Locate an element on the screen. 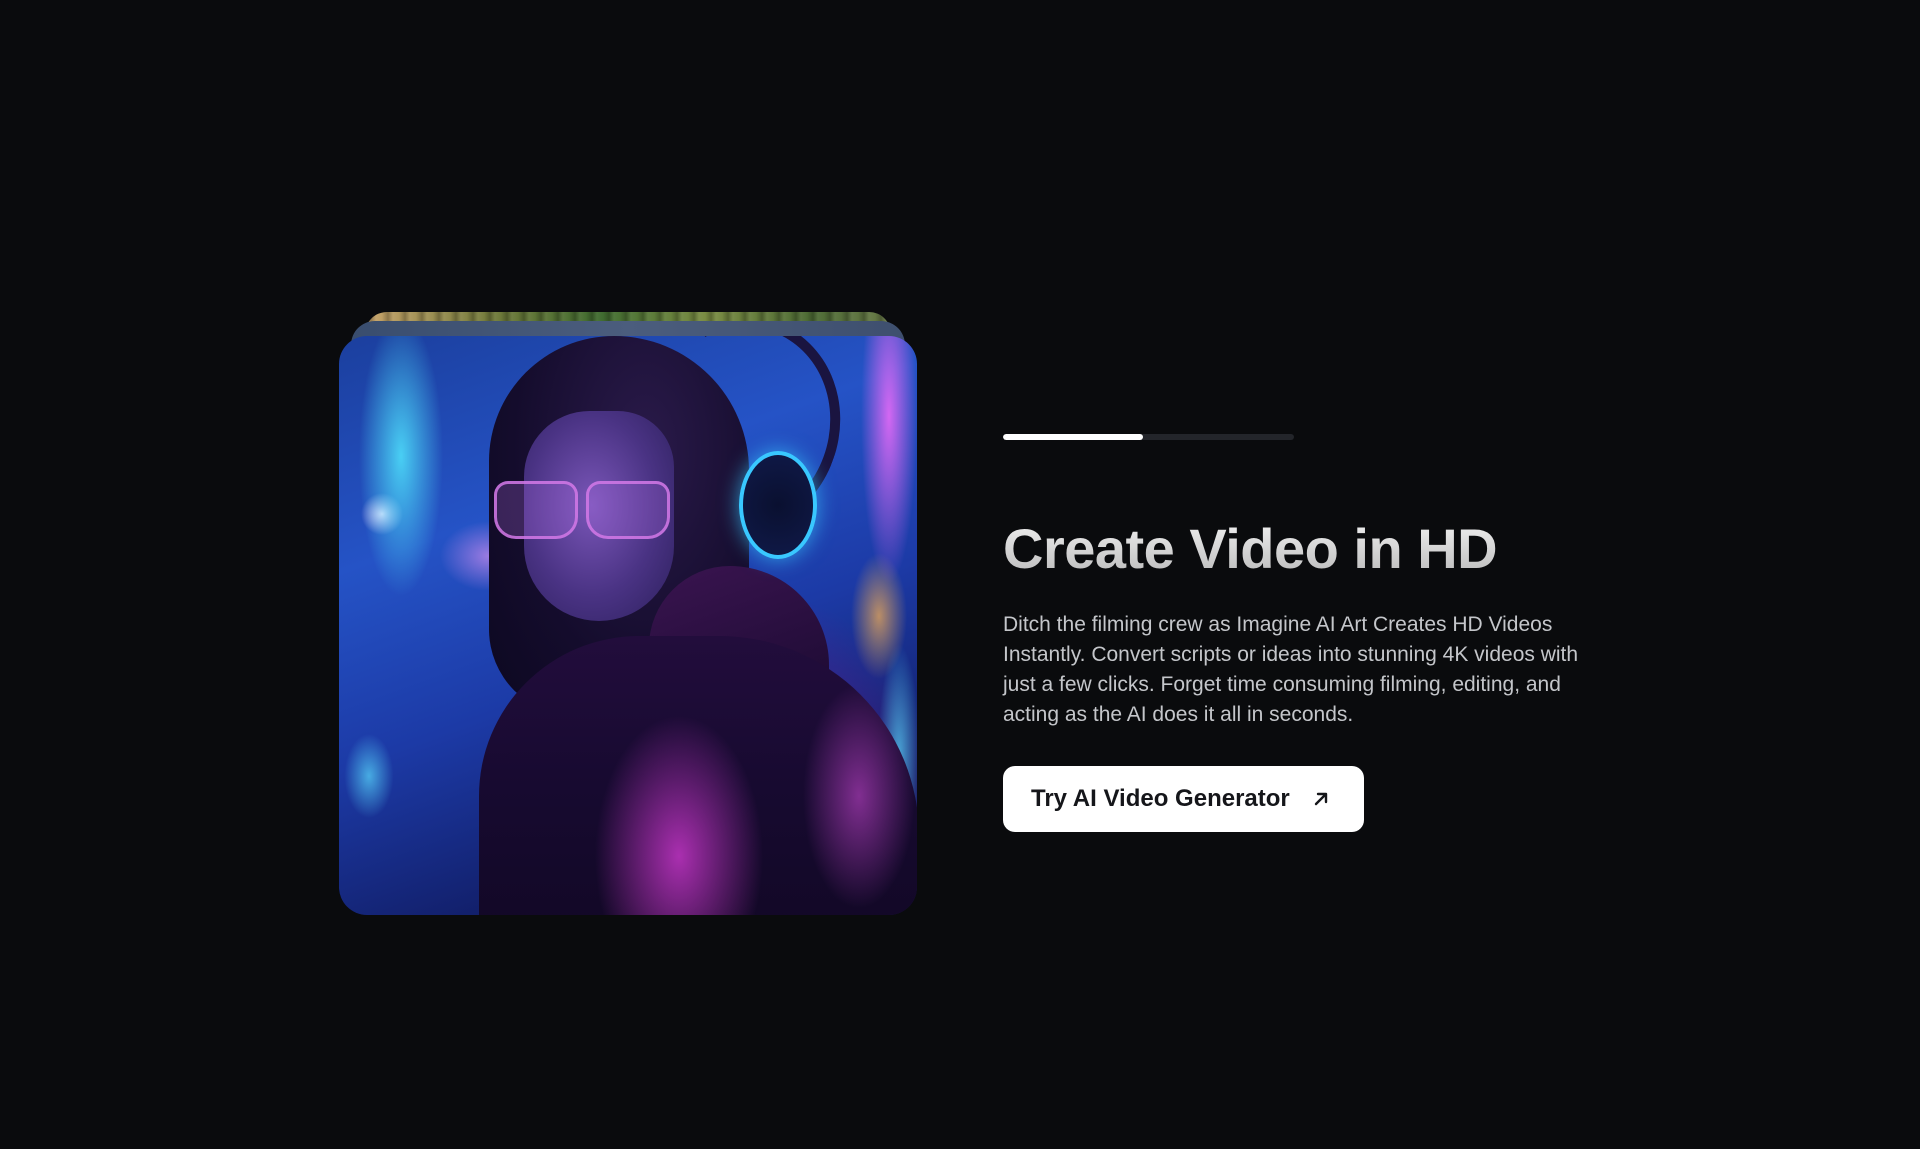  slide-progress-fill is located at coordinates (1073, 437).